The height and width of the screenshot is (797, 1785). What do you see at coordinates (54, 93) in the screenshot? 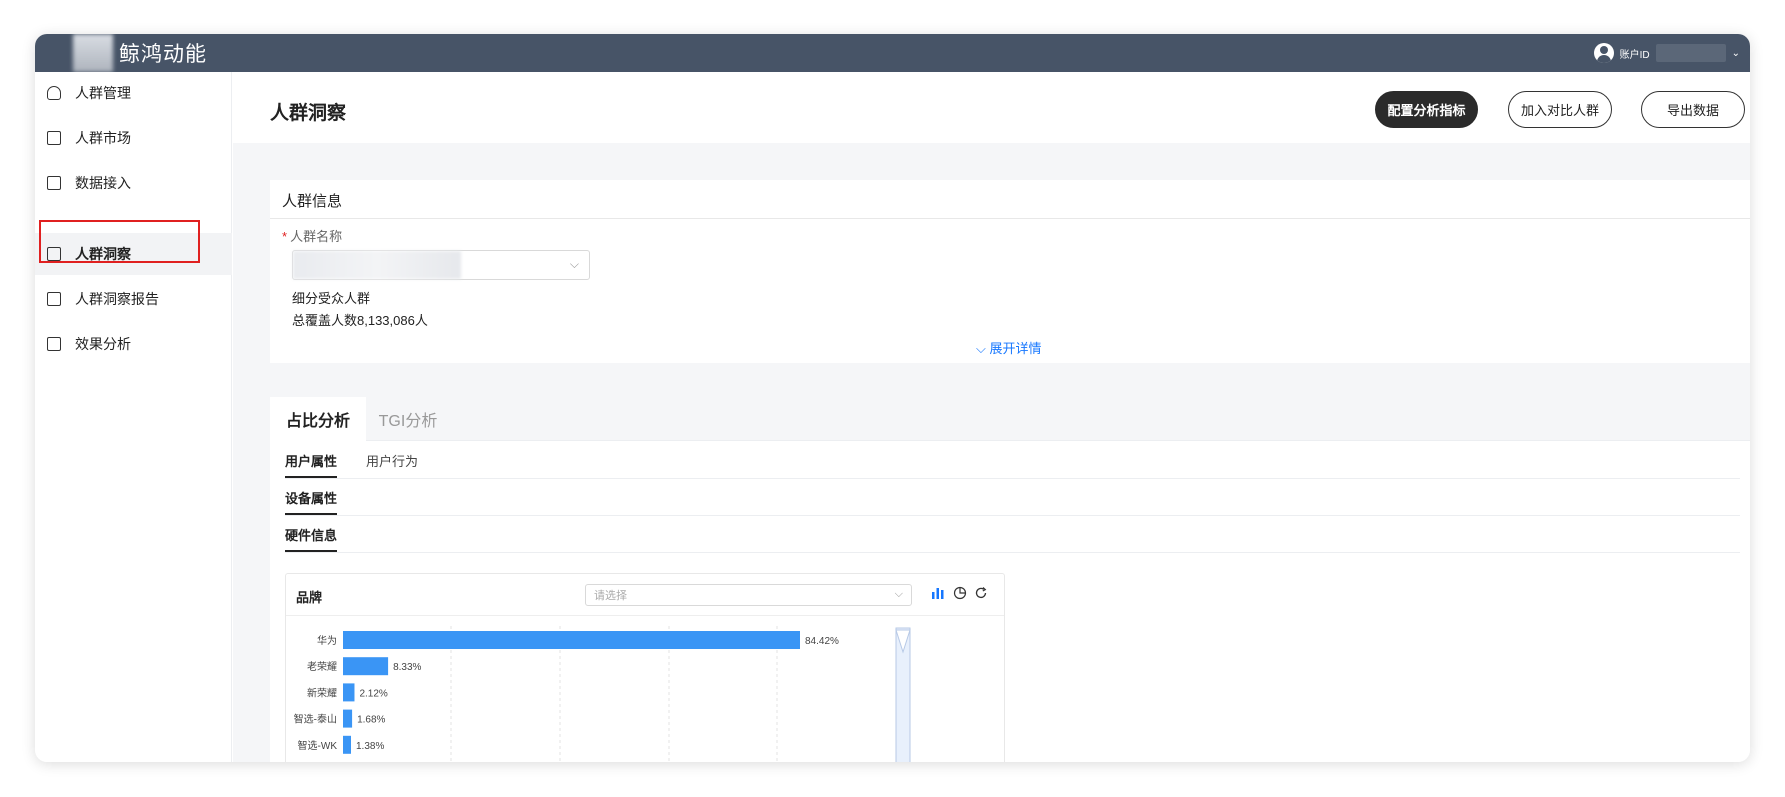
I see `person-icon` at bounding box center [54, 93].